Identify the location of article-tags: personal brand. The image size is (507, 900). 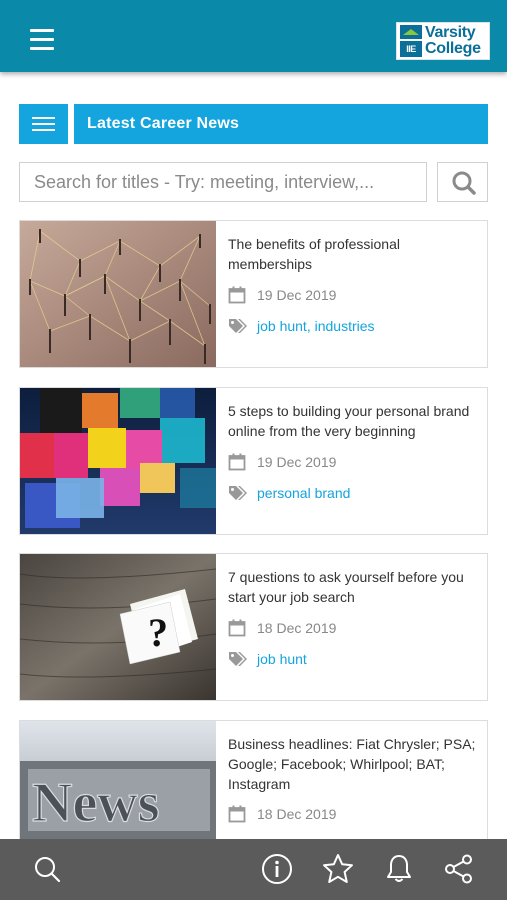
(303, 493).